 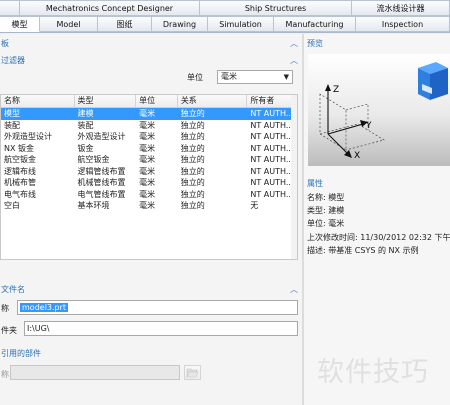 What do you see at coordinates (229, 76) in the screenshot?
I see `unit-dropdown-value: 毫米` at bounding box center [229, 76].